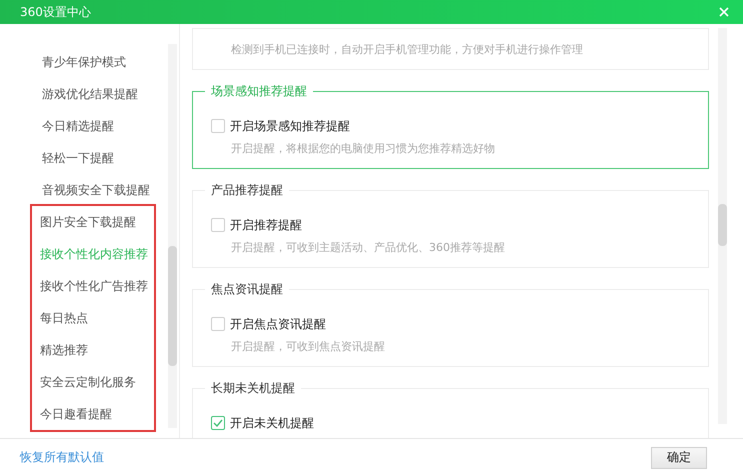  Describe the element at coordinates (105, 158) in the screenshot. I see `sidebar-item: 轻松一下提醒` at that location.